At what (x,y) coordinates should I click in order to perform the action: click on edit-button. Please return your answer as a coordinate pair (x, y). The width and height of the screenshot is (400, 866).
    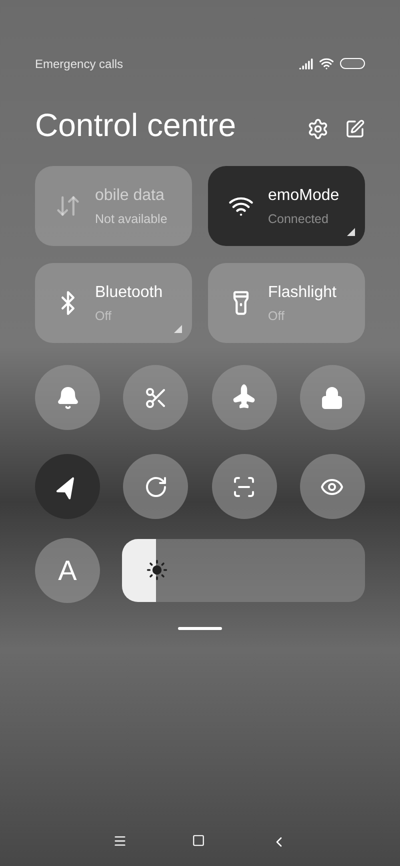
    Looking at the image, I should click on (355, 129).